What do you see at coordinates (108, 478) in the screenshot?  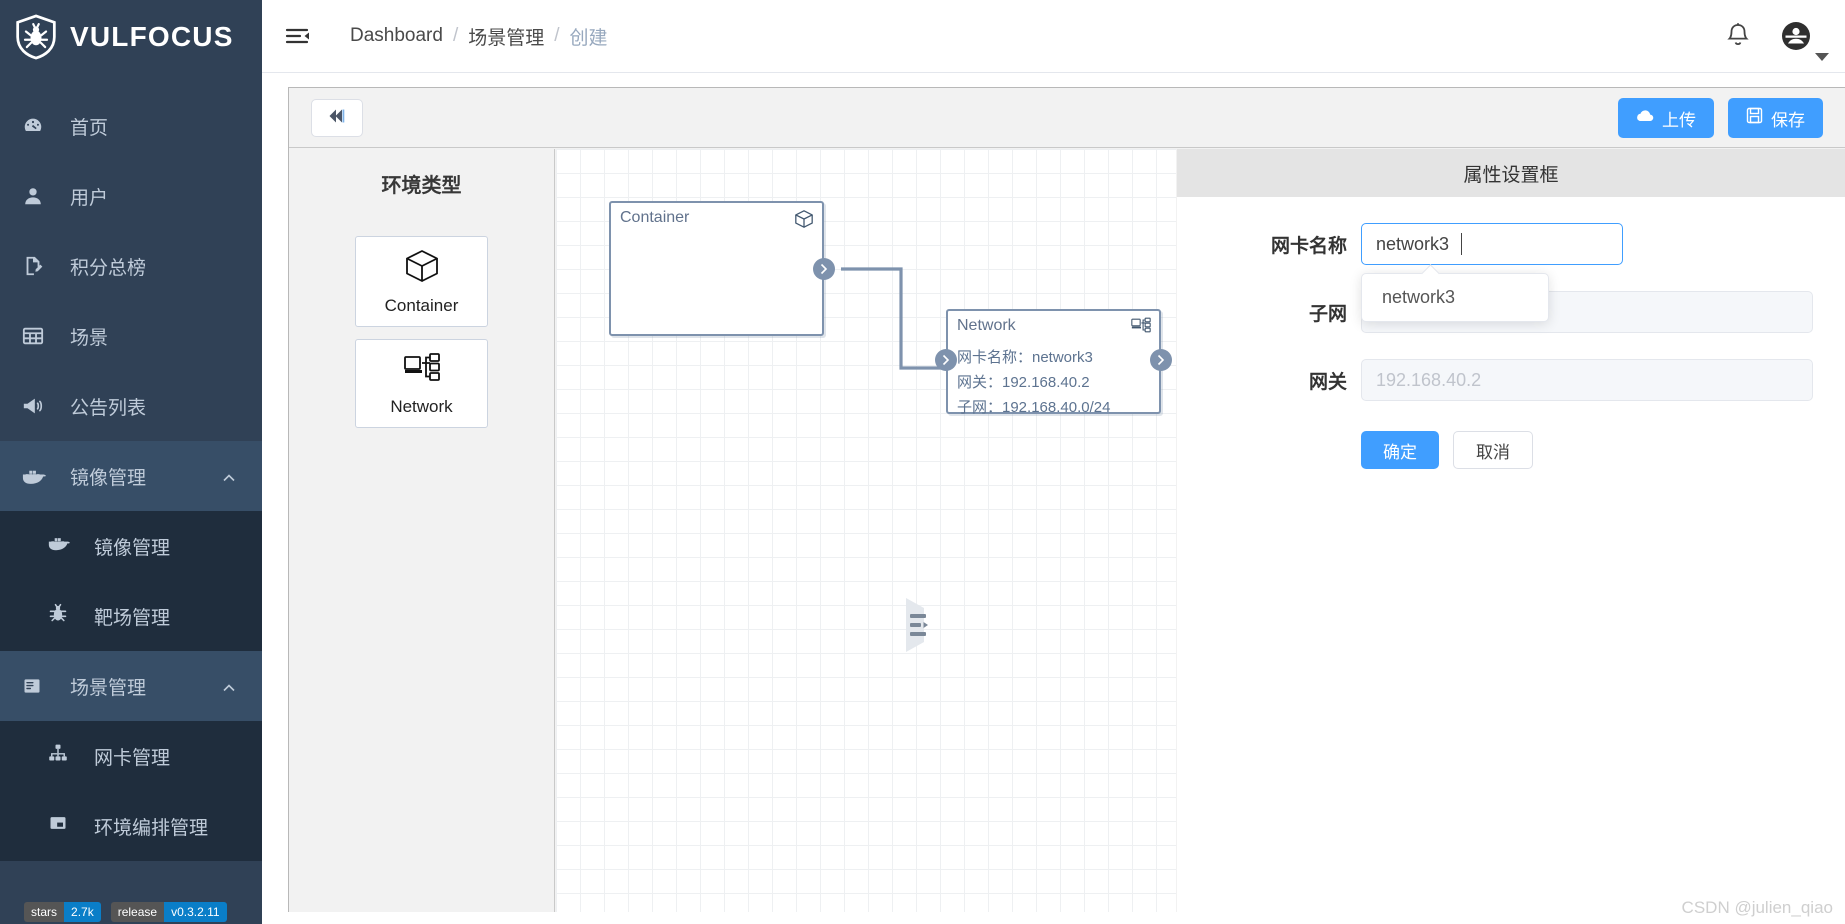 I see `sidebar-item-label: 镜像管理` at bounding box center [108, 478].